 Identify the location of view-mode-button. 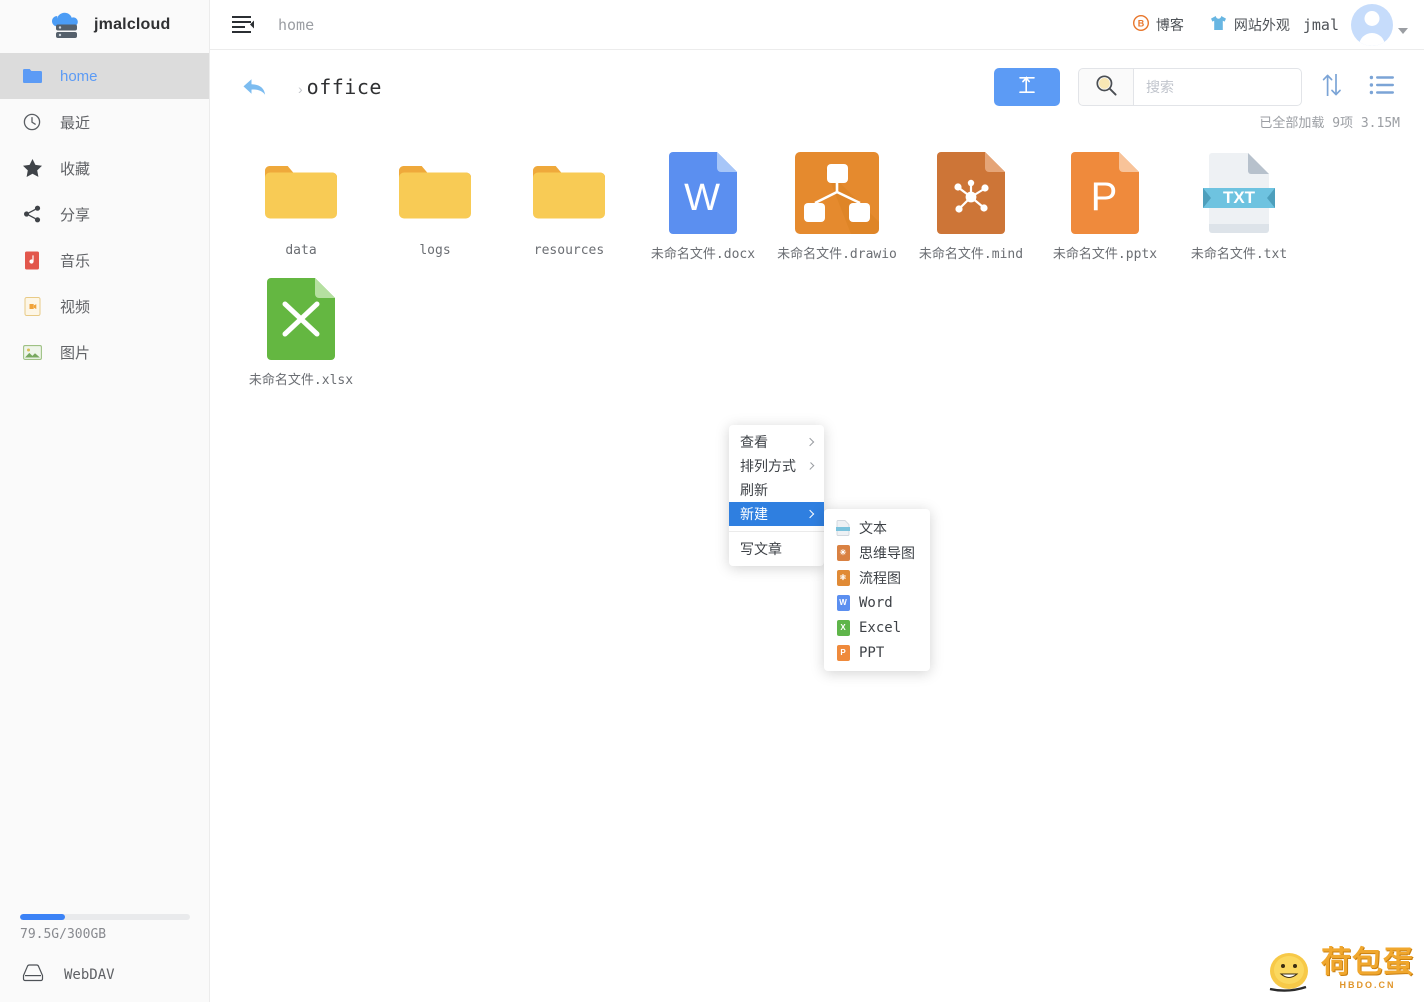
(1382, 87).